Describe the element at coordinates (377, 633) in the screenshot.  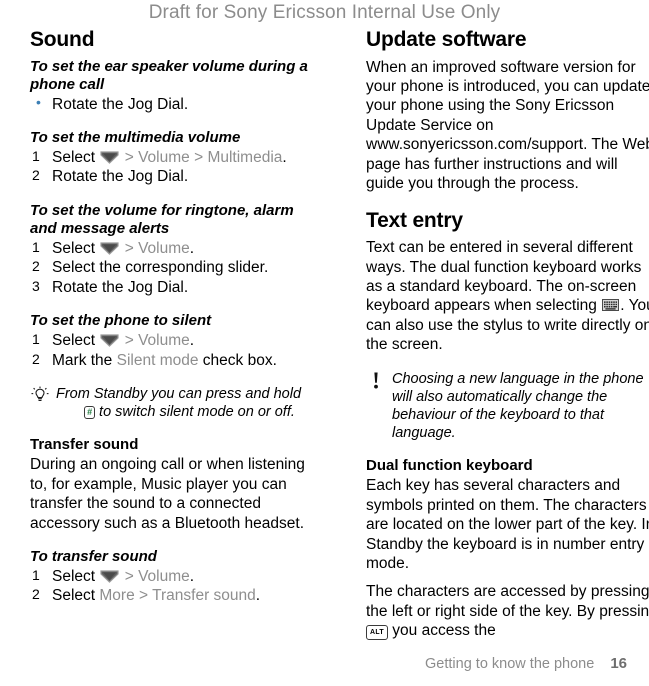
I see `alt-key-icon: ALT` at that location.